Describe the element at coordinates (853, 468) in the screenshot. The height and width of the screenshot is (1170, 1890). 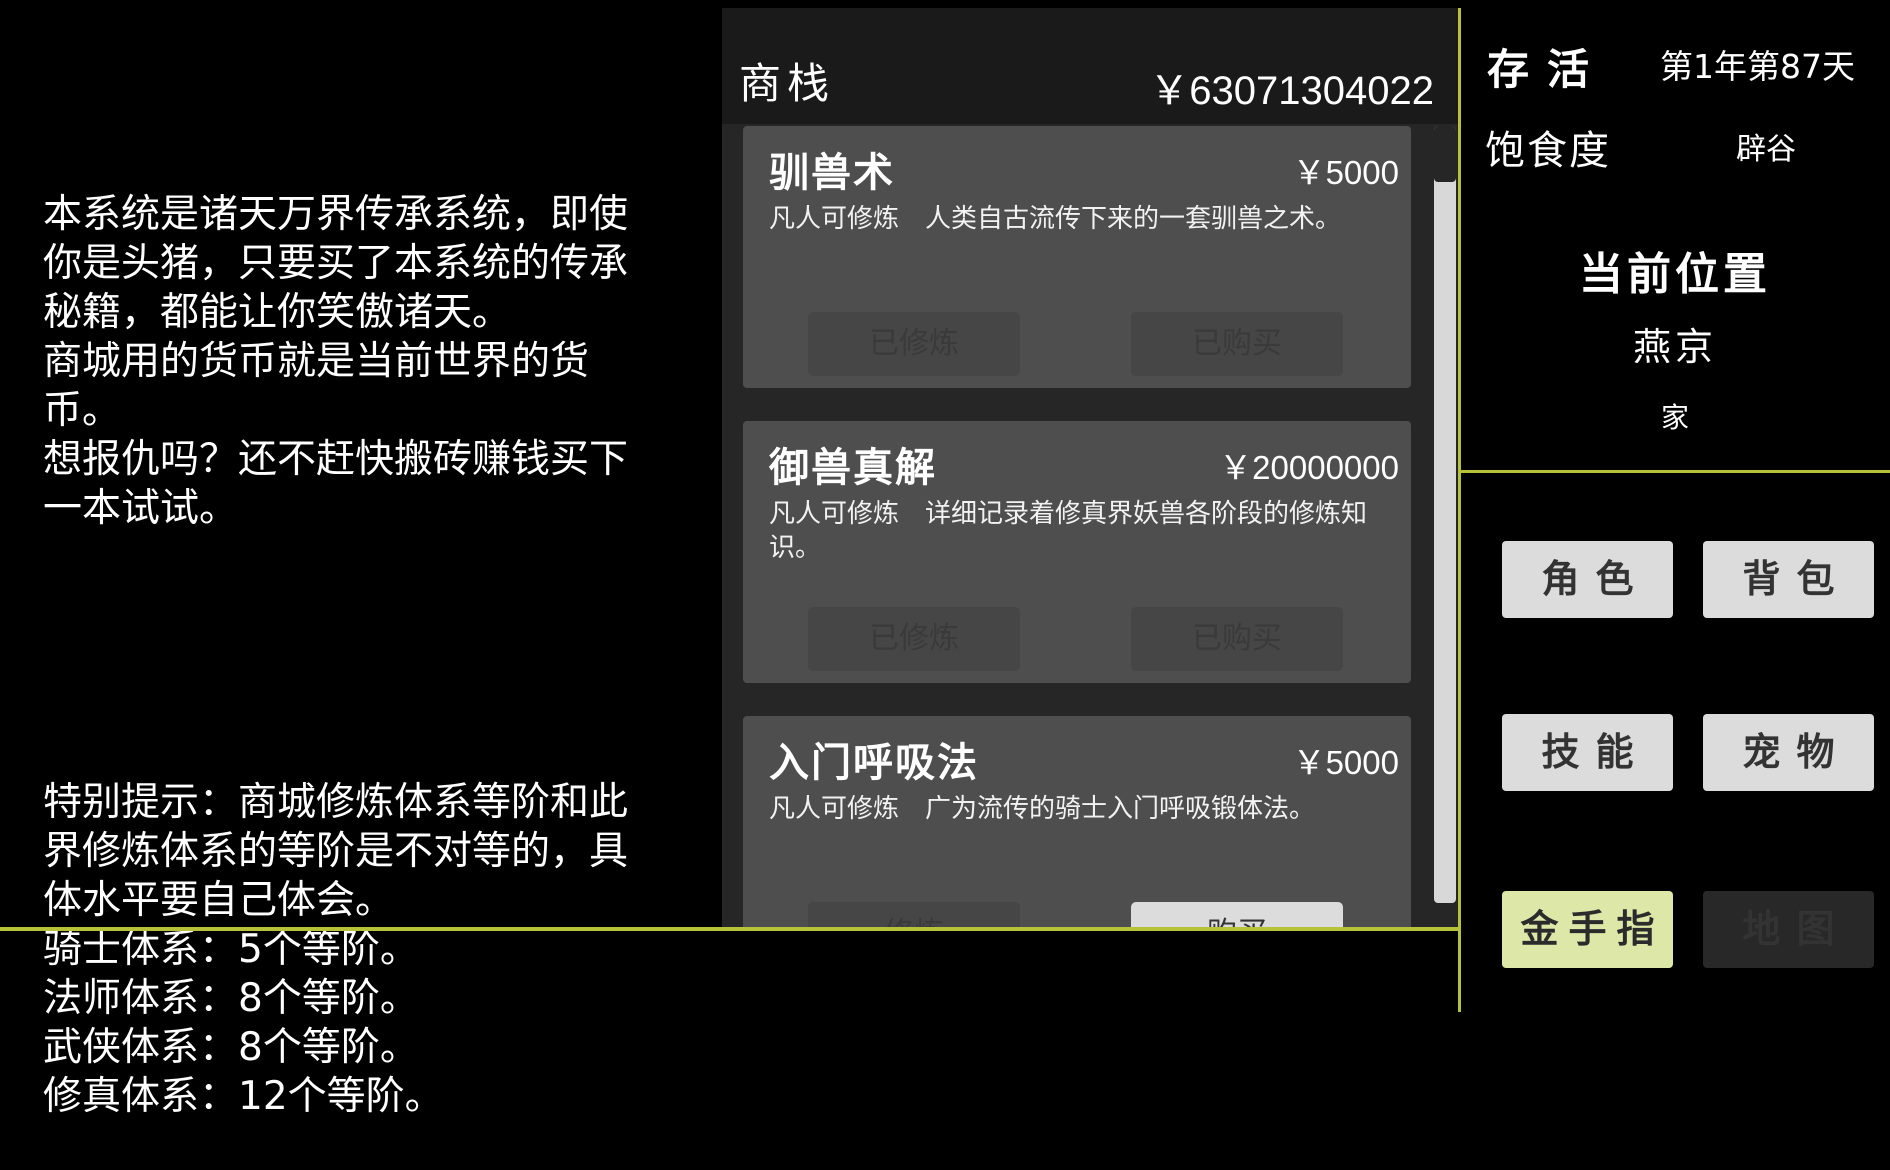
I see `item-name: 御兽真解` at that location.